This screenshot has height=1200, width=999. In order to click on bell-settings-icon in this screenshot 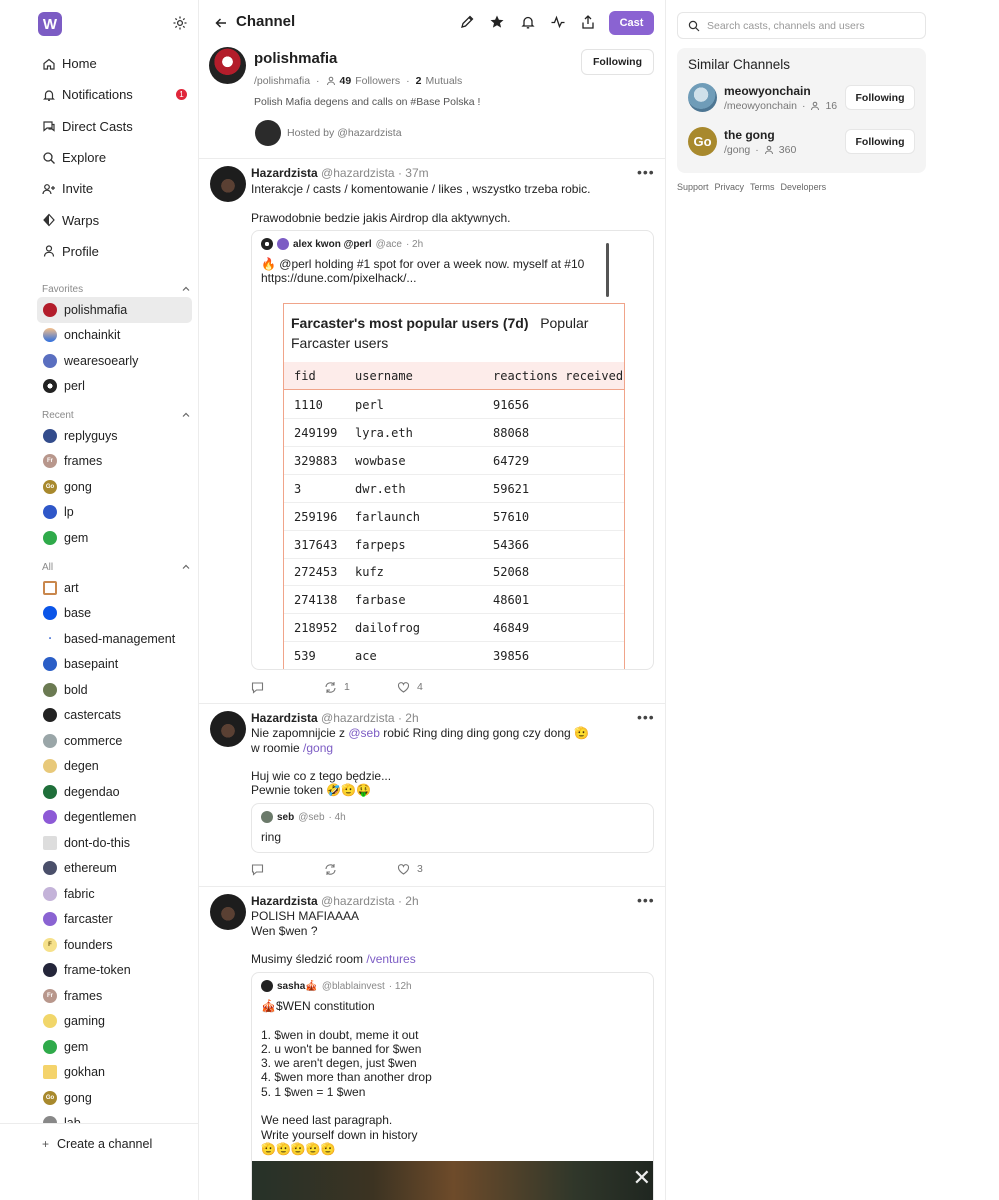, I will do `click(528, 22)`.